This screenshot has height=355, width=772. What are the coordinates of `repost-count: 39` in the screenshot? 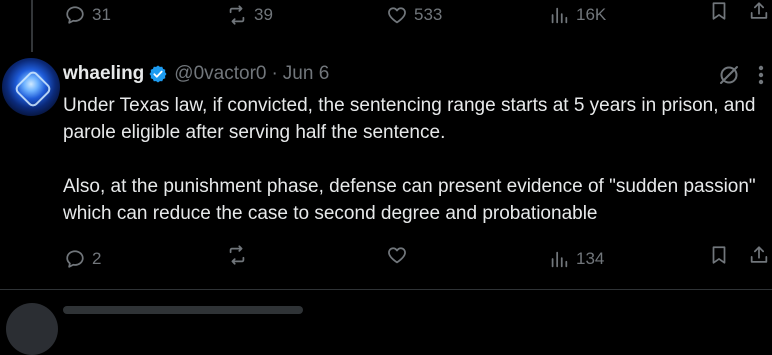 It's located at (263, 14).